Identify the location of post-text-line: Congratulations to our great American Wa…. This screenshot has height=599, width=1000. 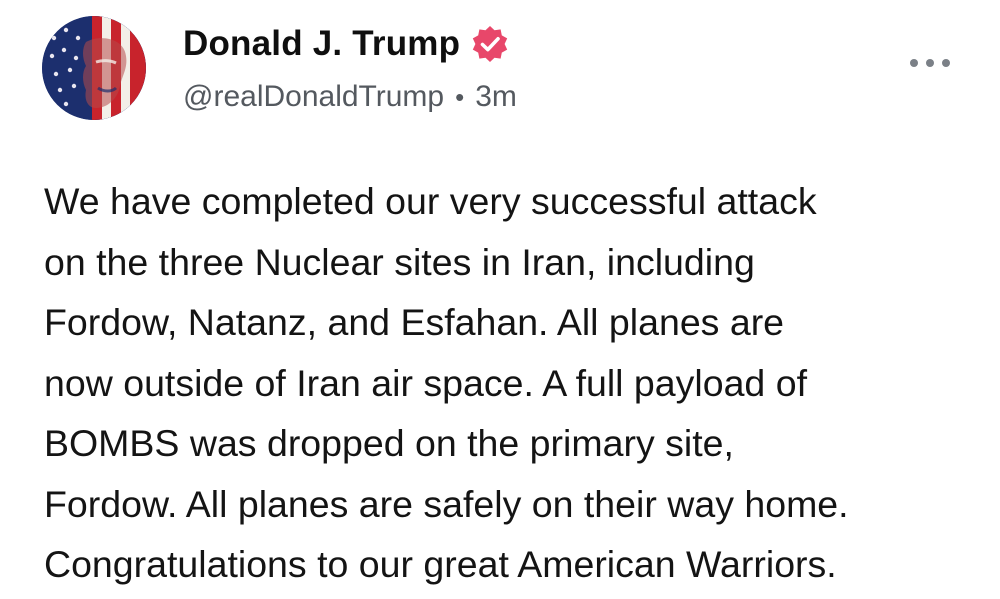
(440, 564).